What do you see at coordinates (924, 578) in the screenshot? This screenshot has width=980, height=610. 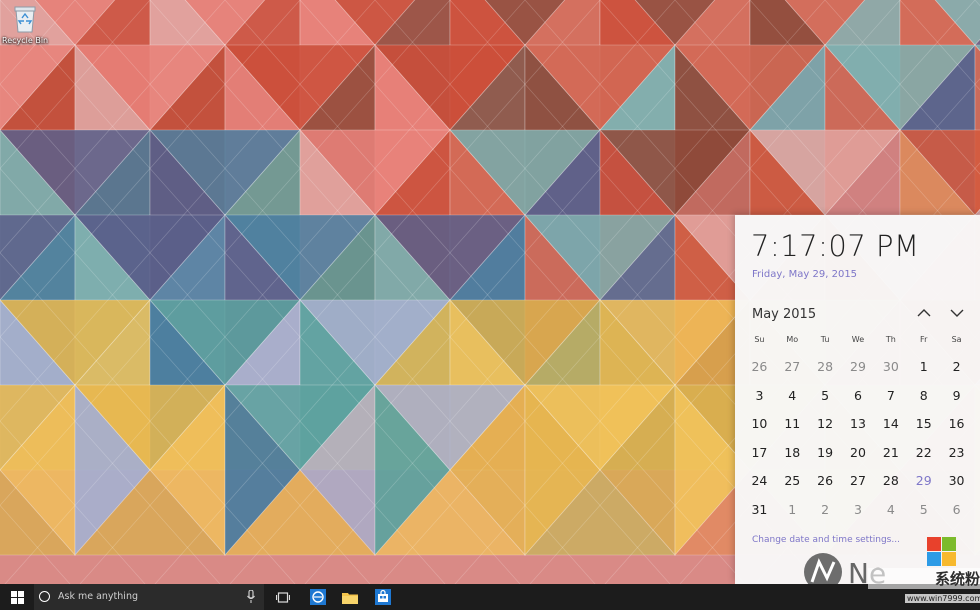 I see `watermark-brand-text: 系统粉` at bounding box center [924, 578].